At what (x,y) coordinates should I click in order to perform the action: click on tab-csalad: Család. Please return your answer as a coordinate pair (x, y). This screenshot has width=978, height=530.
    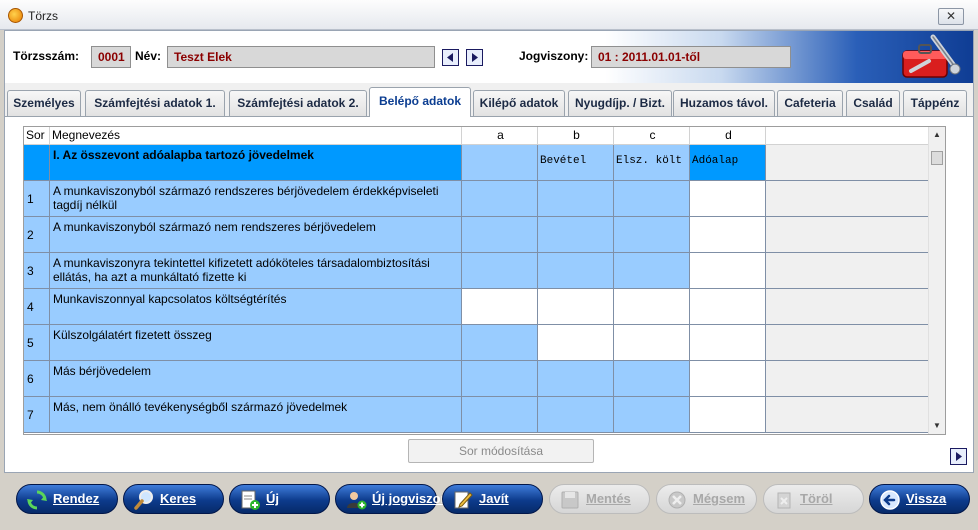
    Looking at the image, I should click on (873, 103).